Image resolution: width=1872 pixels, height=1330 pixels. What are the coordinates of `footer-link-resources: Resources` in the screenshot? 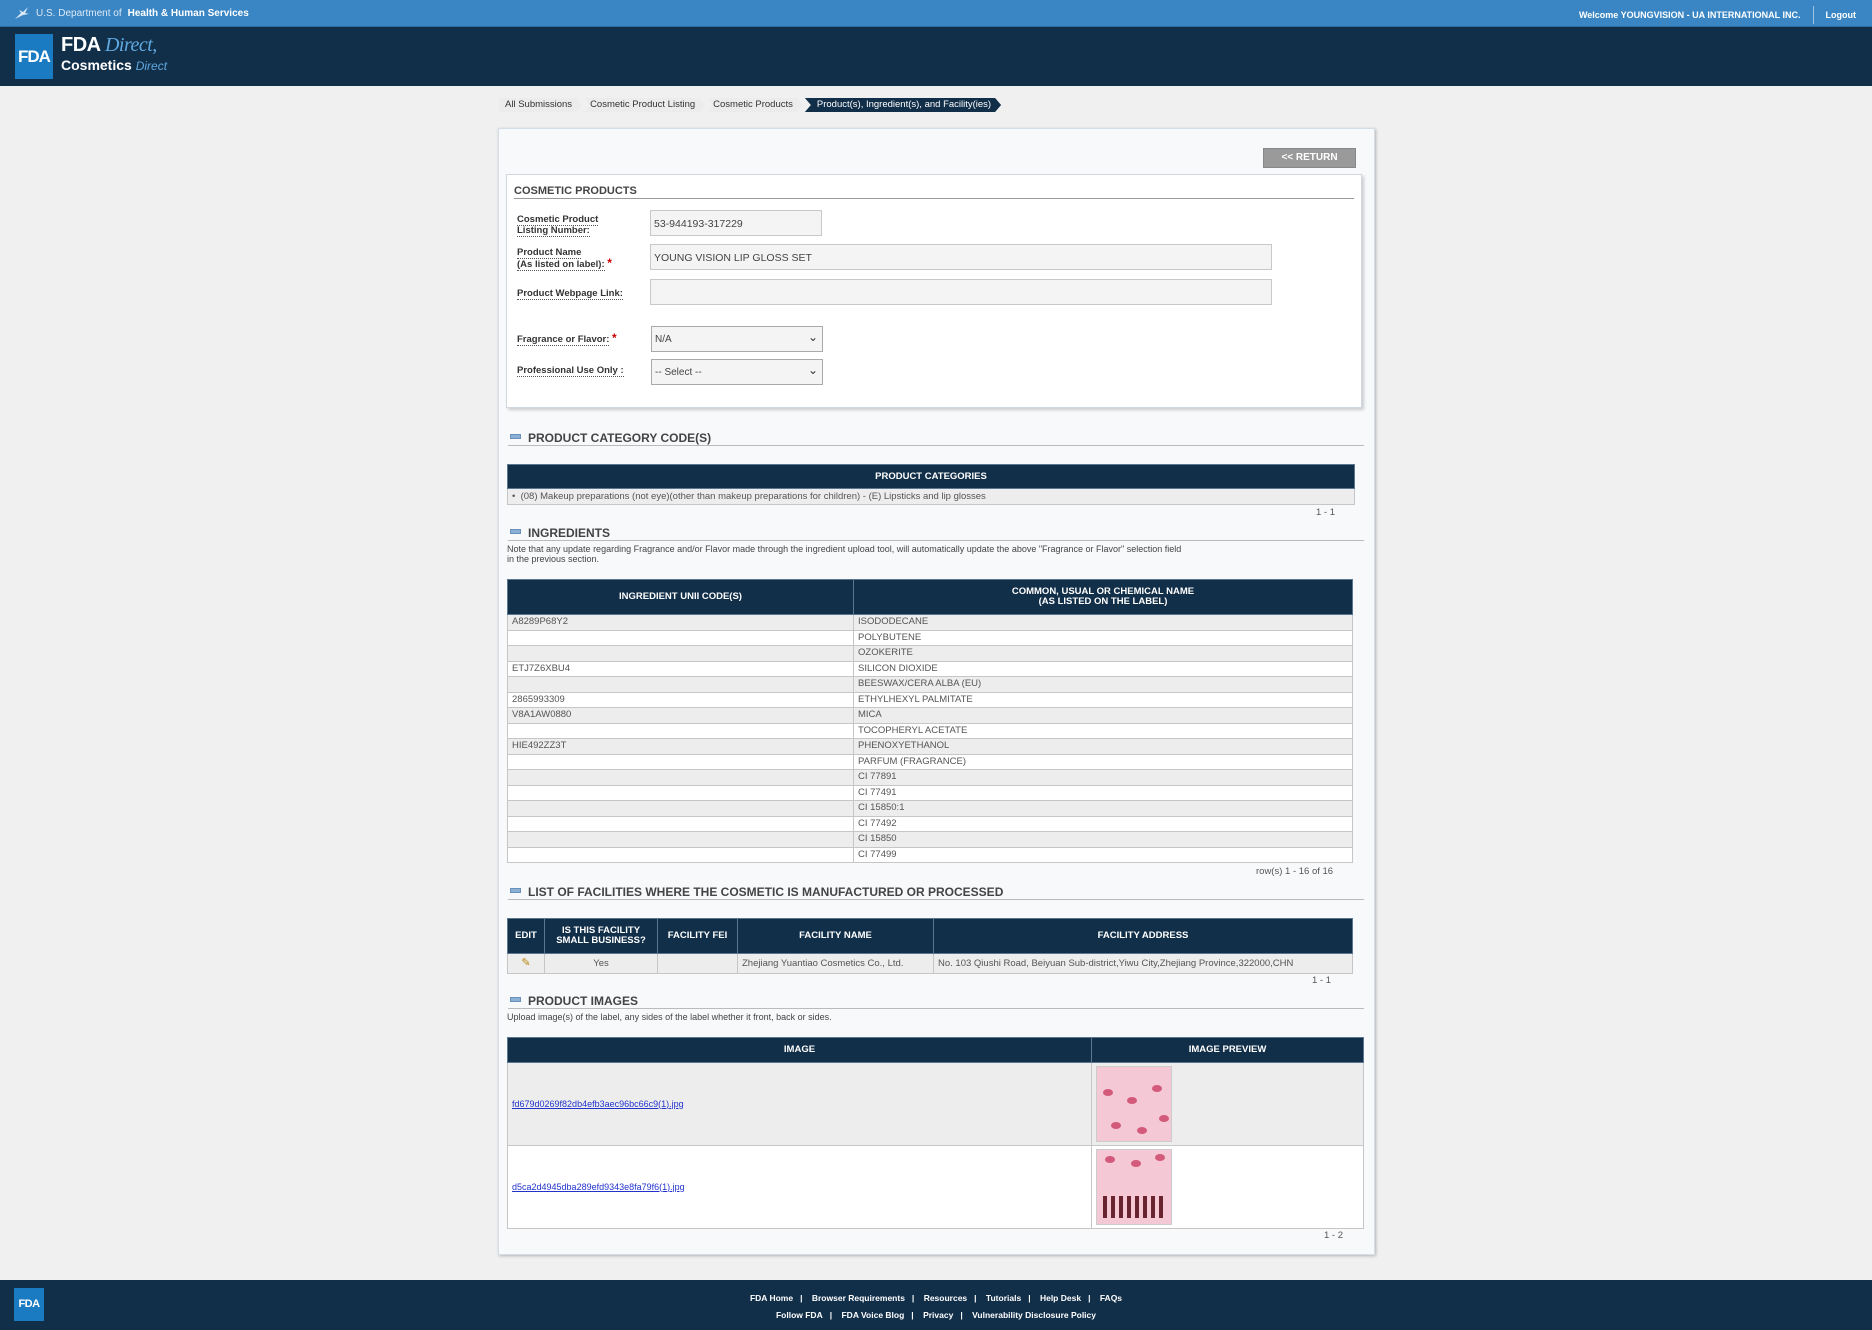 It's located at (945, 1298).